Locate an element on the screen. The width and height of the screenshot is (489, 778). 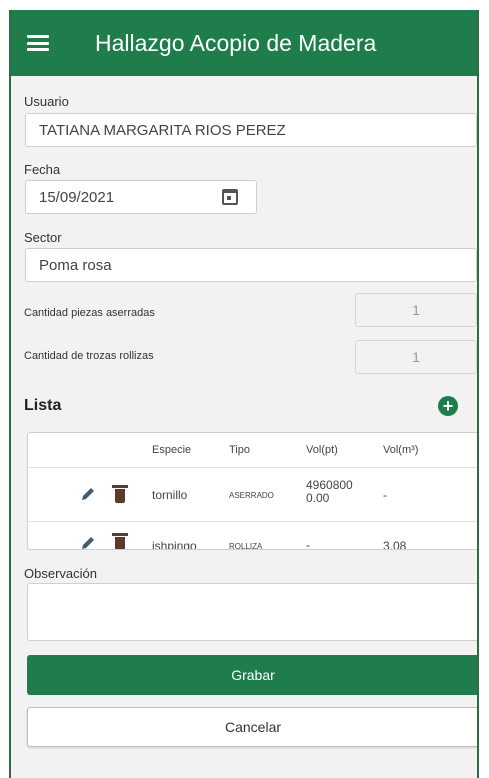
trozas-input: 1 is located at coordinates (416, 357).